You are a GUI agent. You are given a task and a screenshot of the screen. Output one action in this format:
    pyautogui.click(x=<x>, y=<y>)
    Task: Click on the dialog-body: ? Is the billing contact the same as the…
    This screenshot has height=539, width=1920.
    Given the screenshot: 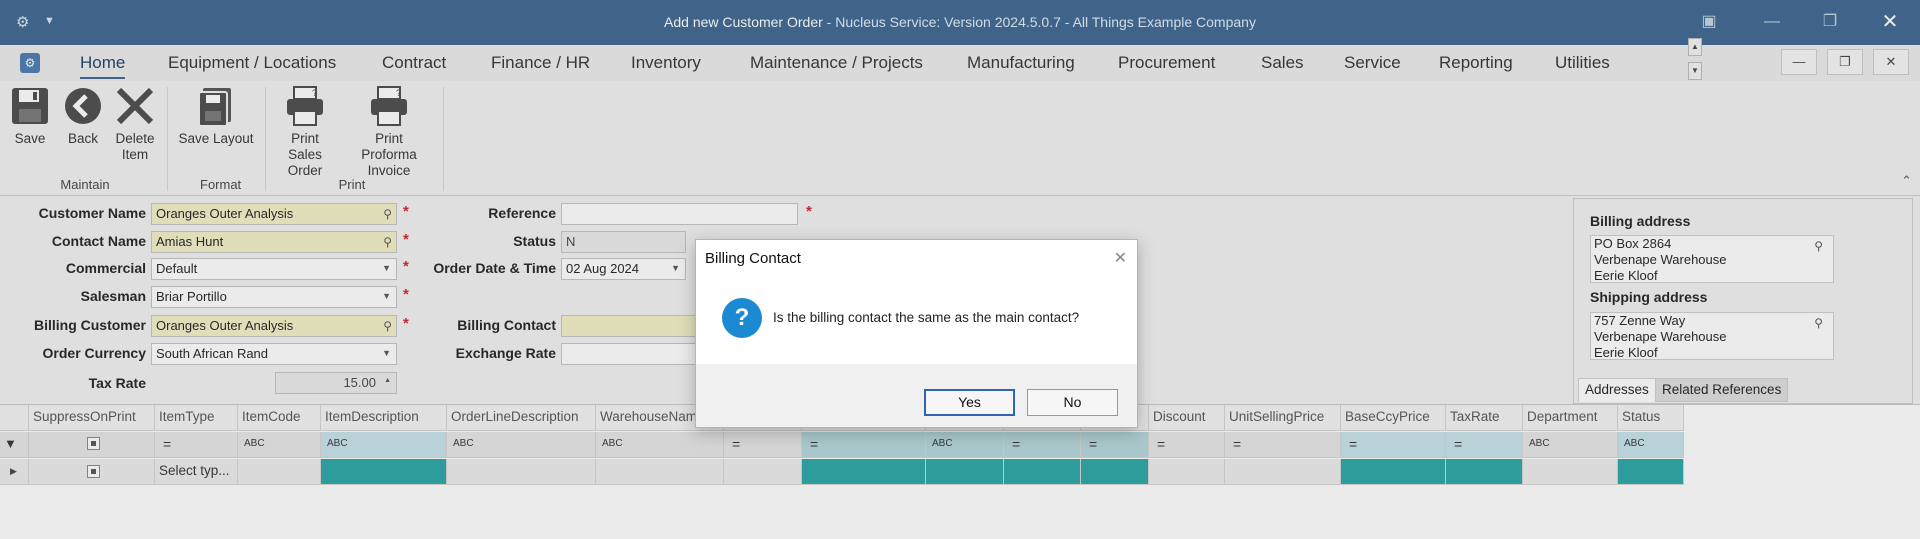 What is the action you would take?
    pyautogui.click(x=916, y=320)
    